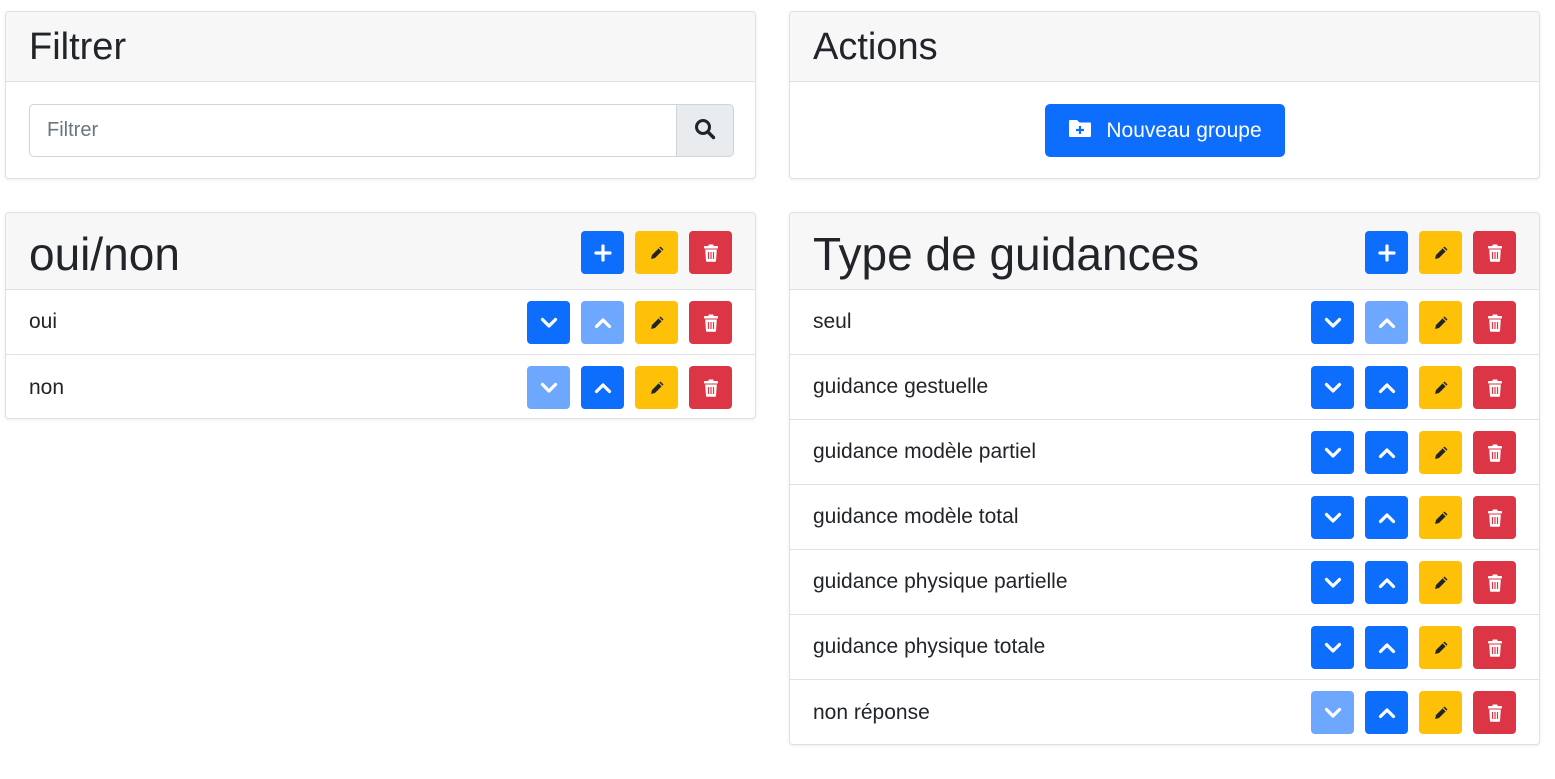 The width and height of the screenshot is (1555, 779). Describe the element at coordinates (104, 254) in the screenshot. I see `group-title: oui/non` at that location.